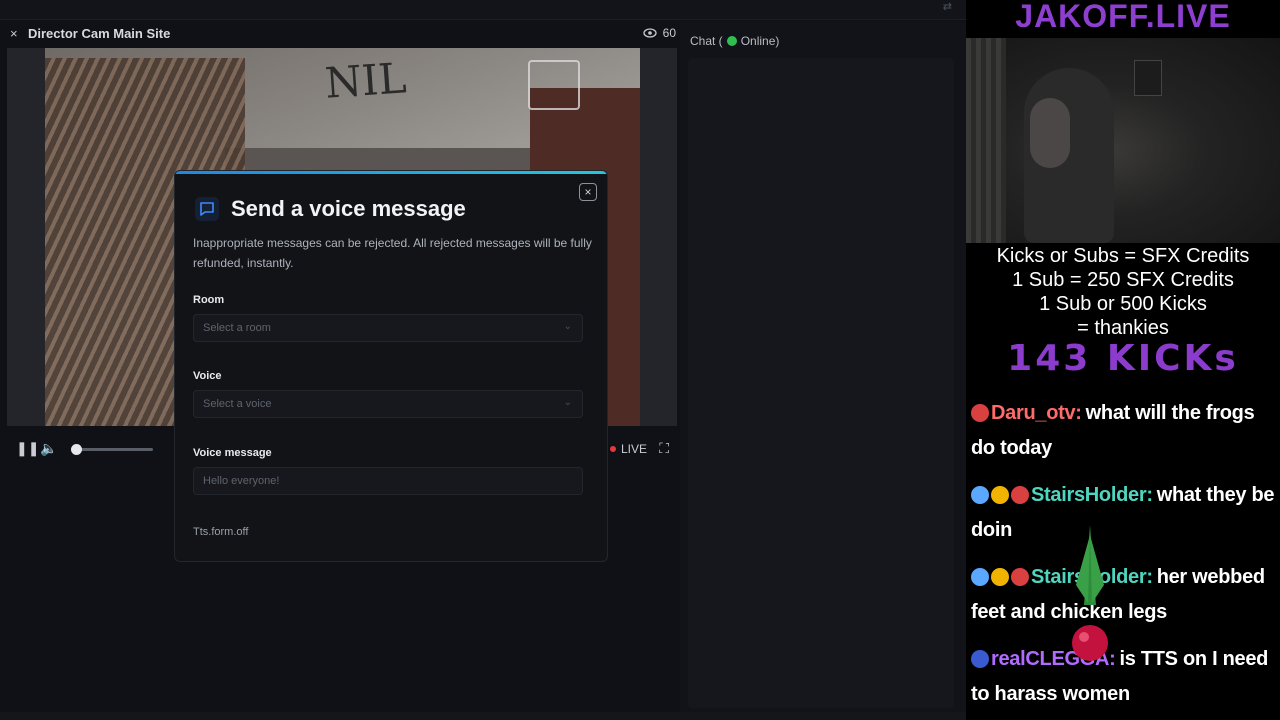 The image size is (1280, 720). What do you see at coordinates (388, 328) in the screenshot?
I see `room-select: Select a room ⌄` at bounding box center [388, 328].